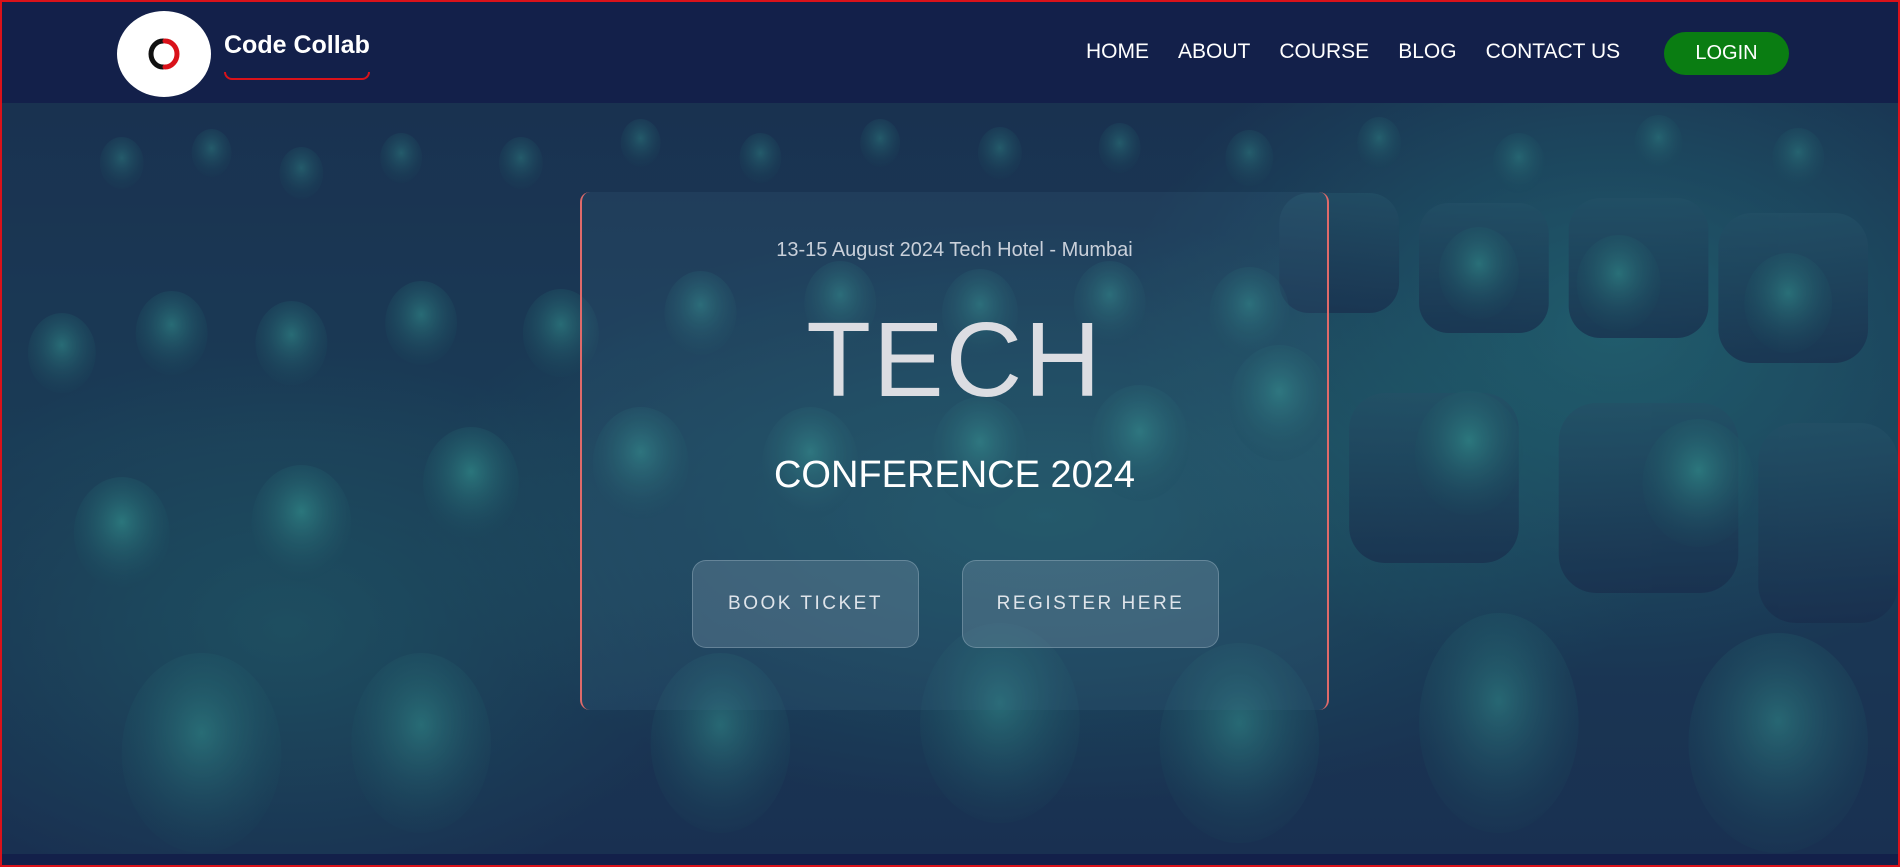 The image size is (1900, 867). What do you see at coordinates (297, 45) in the screenshot?
I see `brand-name: Code Collab` at bounding box center [297, 45].